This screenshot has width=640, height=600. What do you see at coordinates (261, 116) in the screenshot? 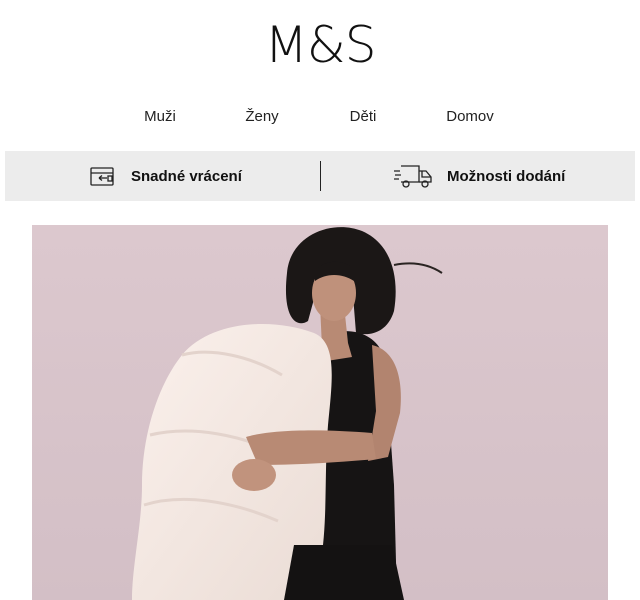
I see `nav-item-women: Ženy` at bounding box center [261, 116].